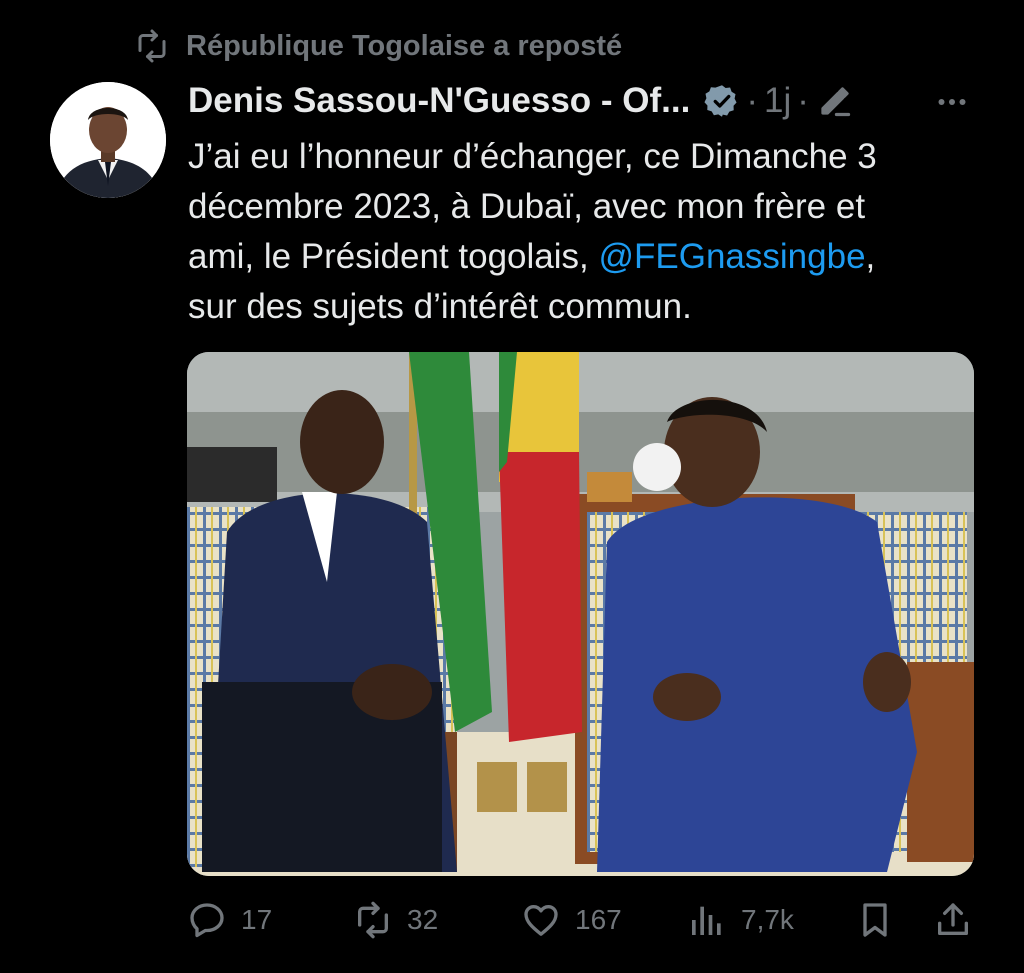  Describe the element at coordinates (404, 45) in the screenshot. I see `repost-banner-text: République Togolaise a reposté` at that location.